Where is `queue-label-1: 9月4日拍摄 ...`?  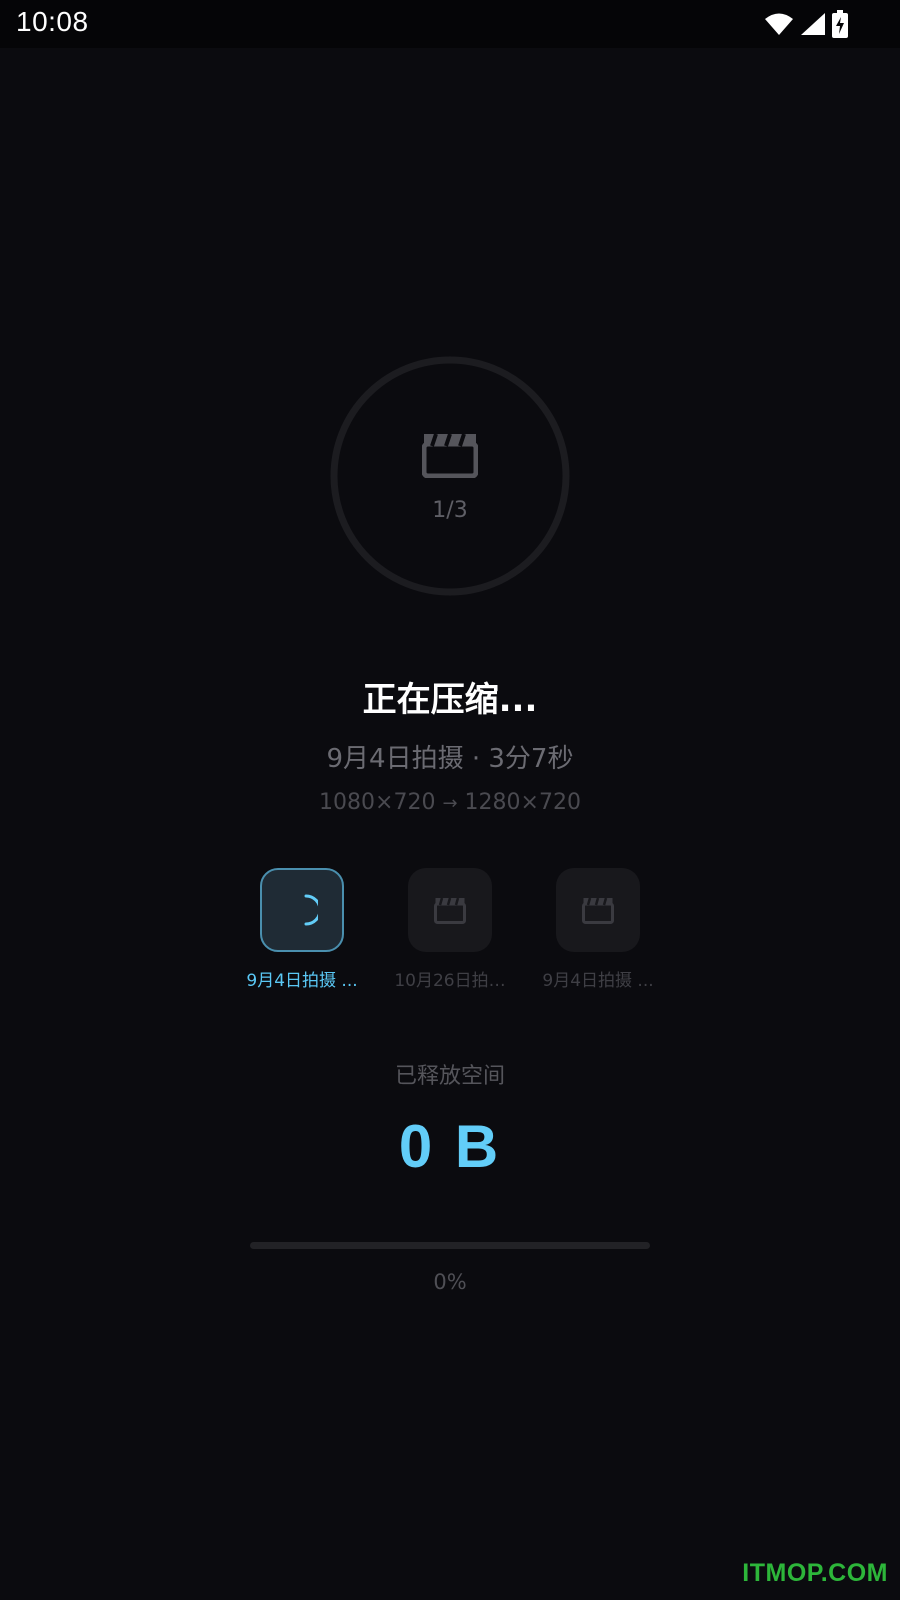 queue-label-1: 9月4日拍摄 ... is located at coordinates (302, 981).